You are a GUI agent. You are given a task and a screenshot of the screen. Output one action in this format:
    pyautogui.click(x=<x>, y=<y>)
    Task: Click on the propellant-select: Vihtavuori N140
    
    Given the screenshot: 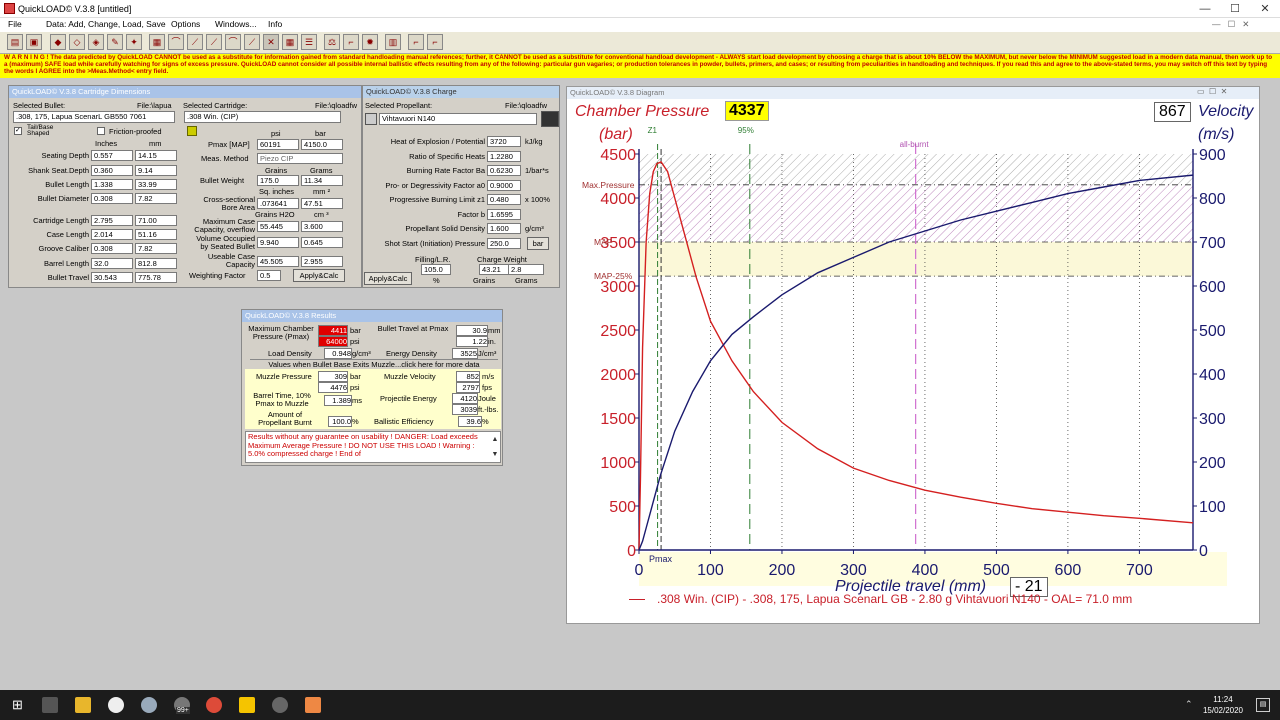 What is the action you would take?
    pyautogui.click(x=458, y=119)
    